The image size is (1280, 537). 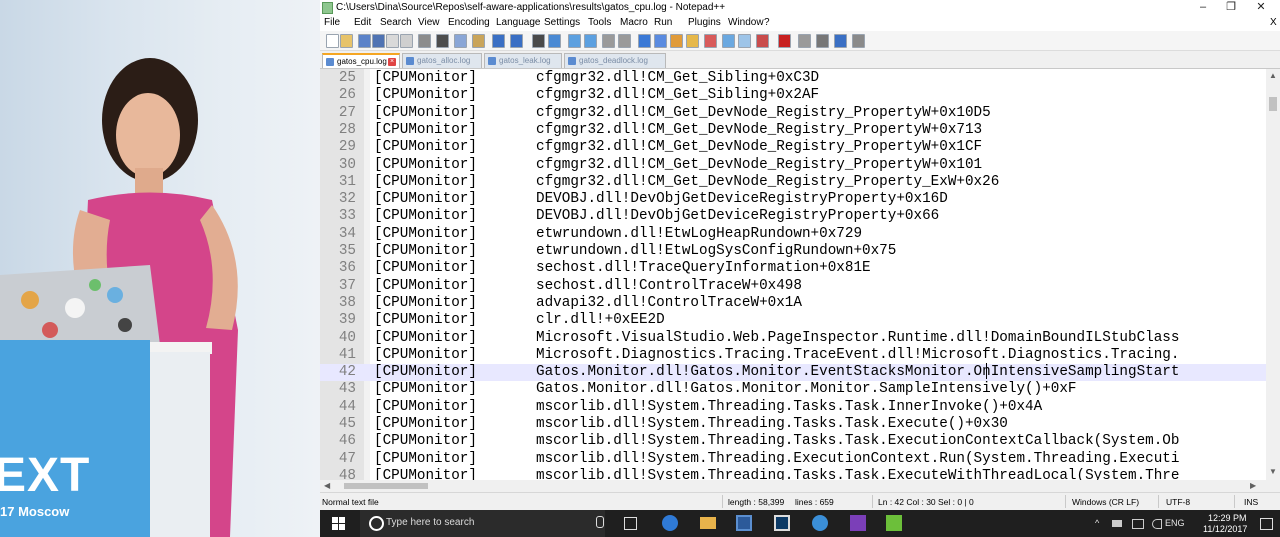 What do you see at coordinates (1175, 523) in the screenshot?
I see `language-indicator: ENG` at bounding box center [1175, 523].